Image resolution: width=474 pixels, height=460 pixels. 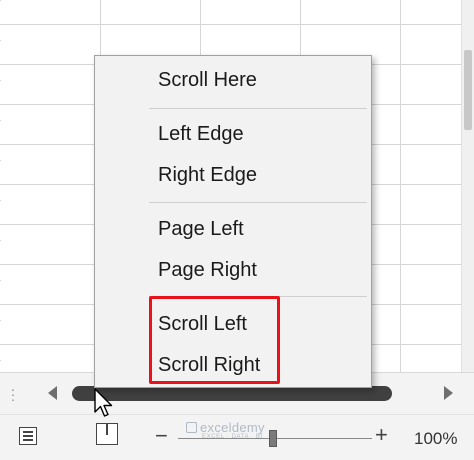 I want to click on menu-item-page-left: Page Left, so click(x=201, y=229).